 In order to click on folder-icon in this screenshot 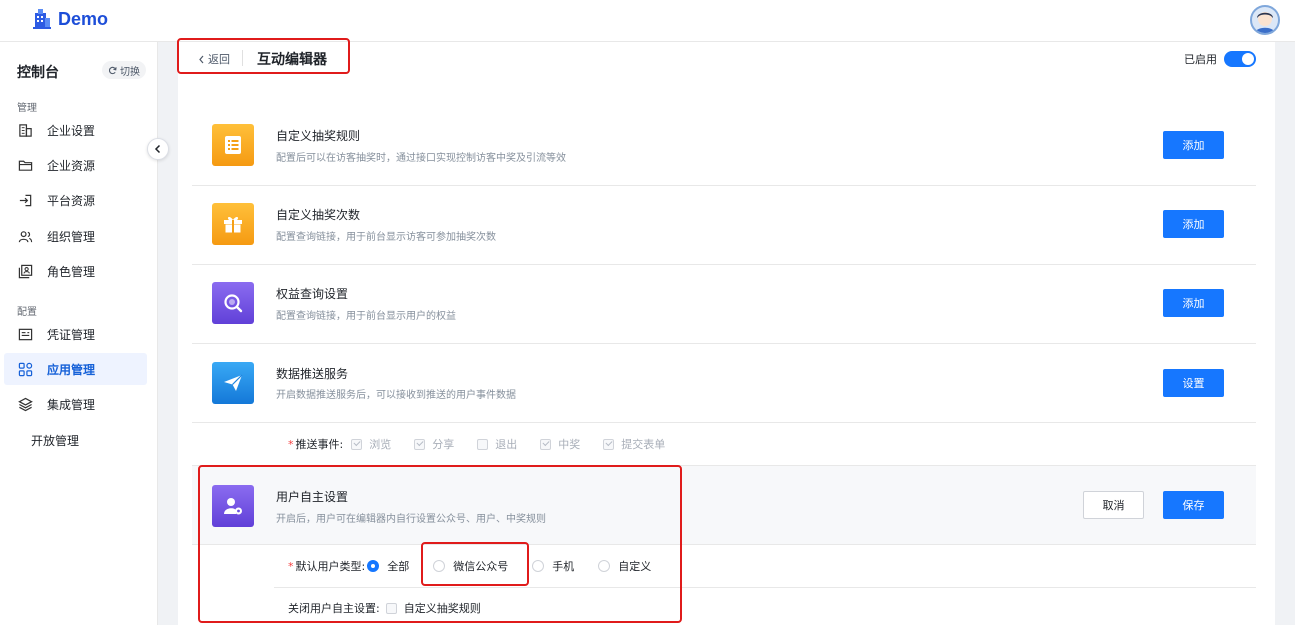, I will do `click(25, 165)`.